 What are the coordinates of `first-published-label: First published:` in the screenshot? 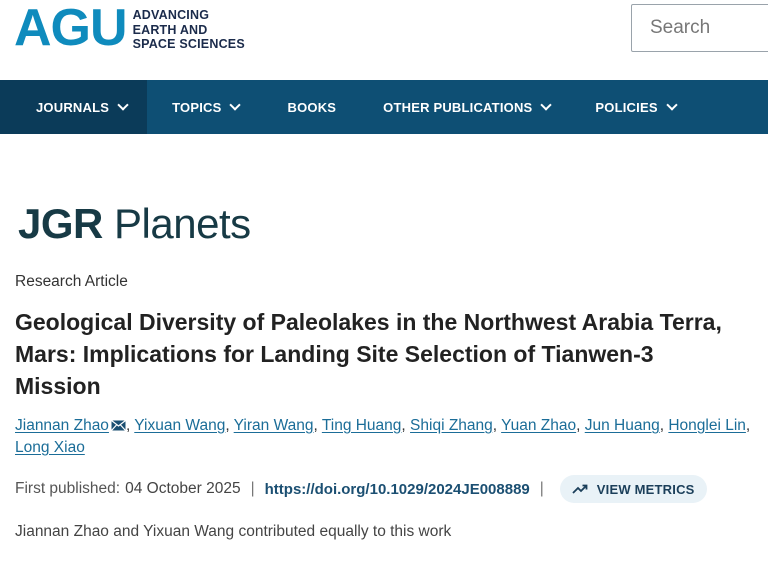 It's located at (68, 488).